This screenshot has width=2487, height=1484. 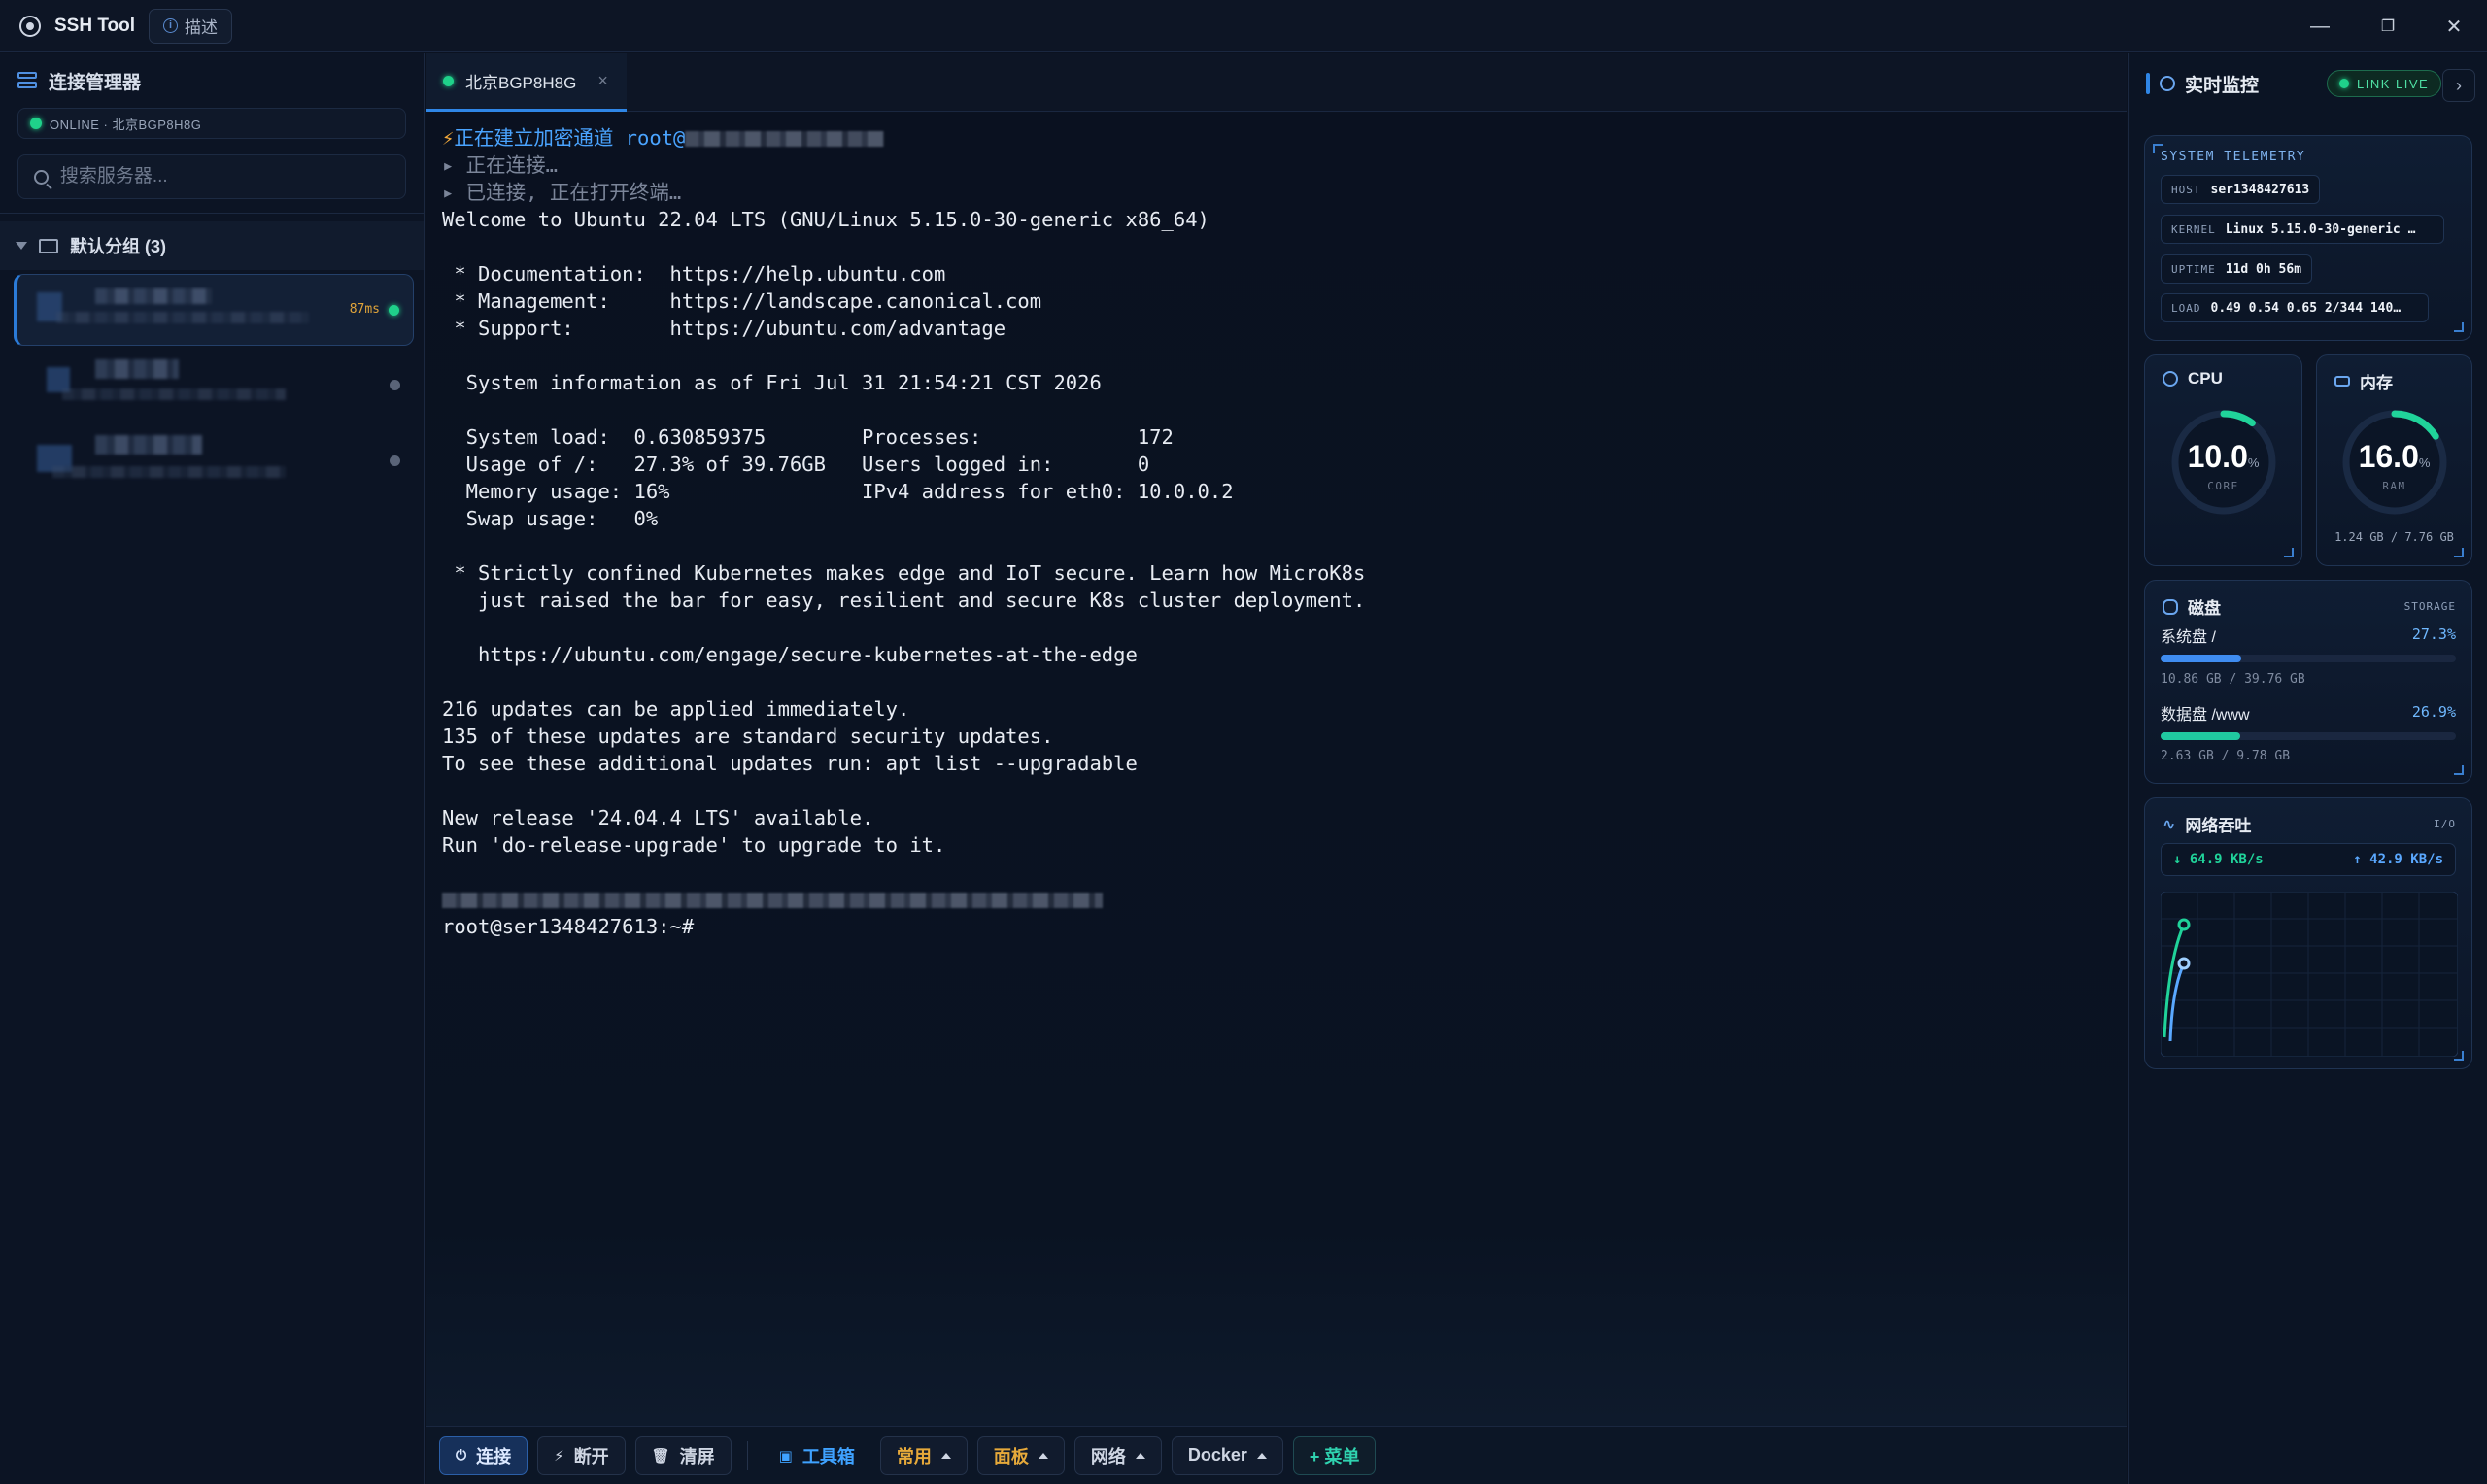 I want to click on disk-name: 数据盘 /www, so click(x=2205, y=715).